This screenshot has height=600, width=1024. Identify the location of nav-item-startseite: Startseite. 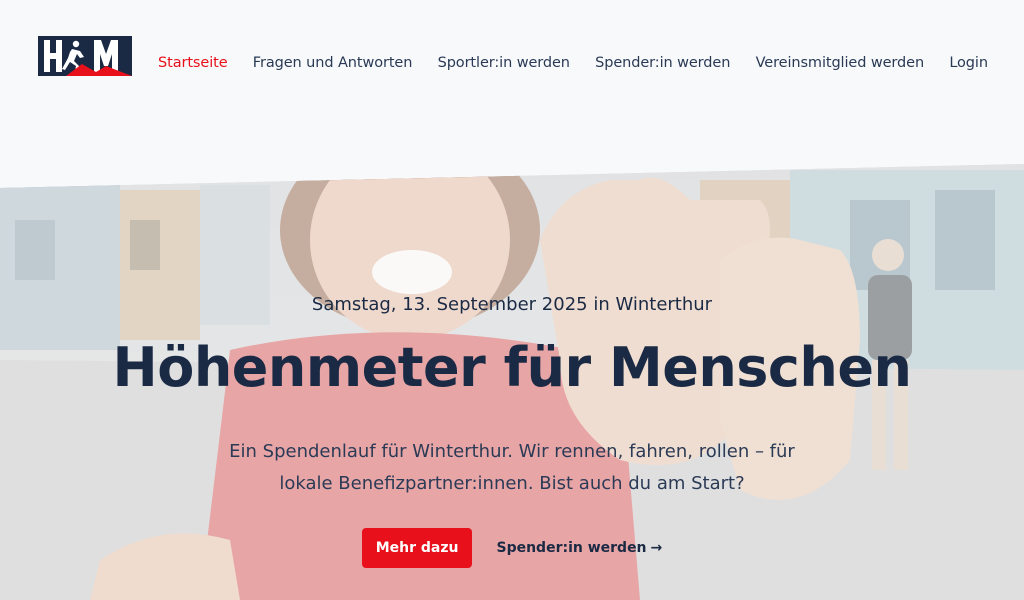
(193, 63).